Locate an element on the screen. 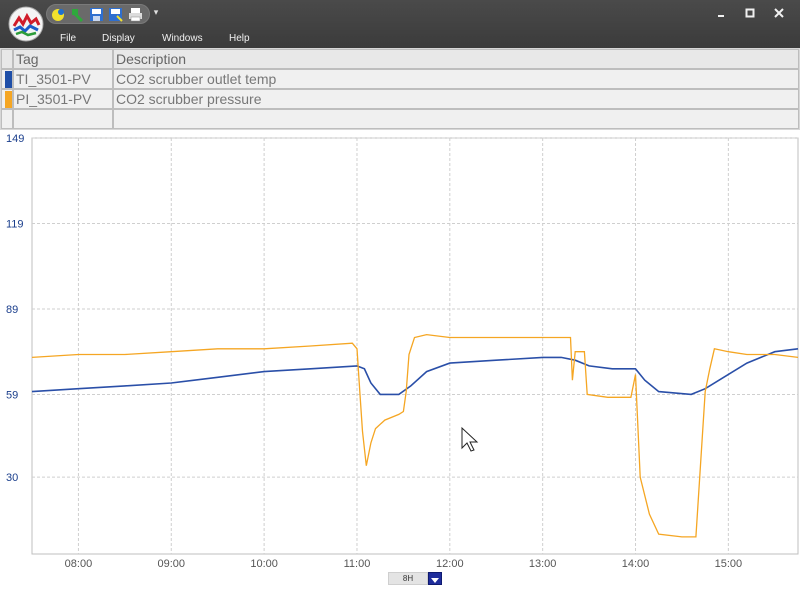 The image size is (800, 590). table-row is located at coordinates (400, 119).